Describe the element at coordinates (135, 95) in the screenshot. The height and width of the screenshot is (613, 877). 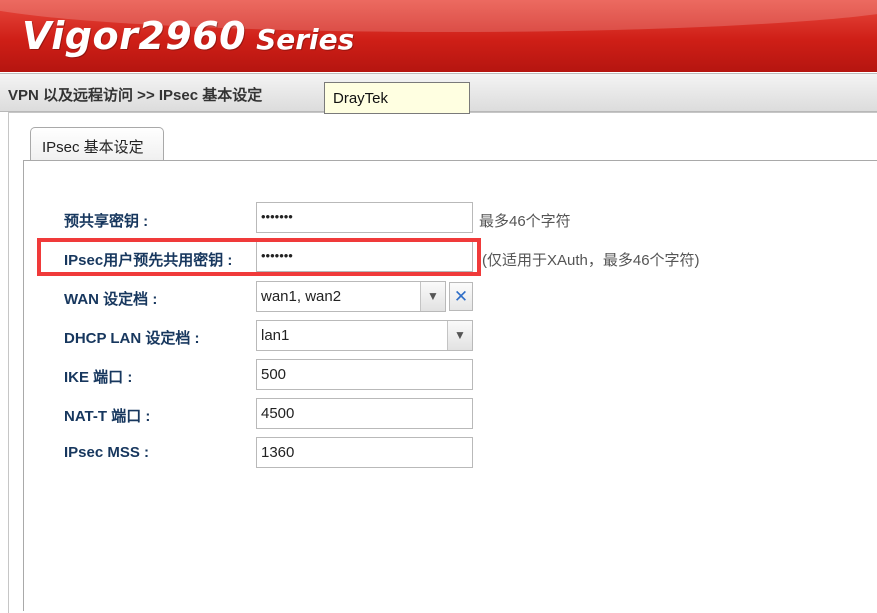
I see `breadcrumb: VPN 以及远程访问 >> IPsec 基本设定` at that location.